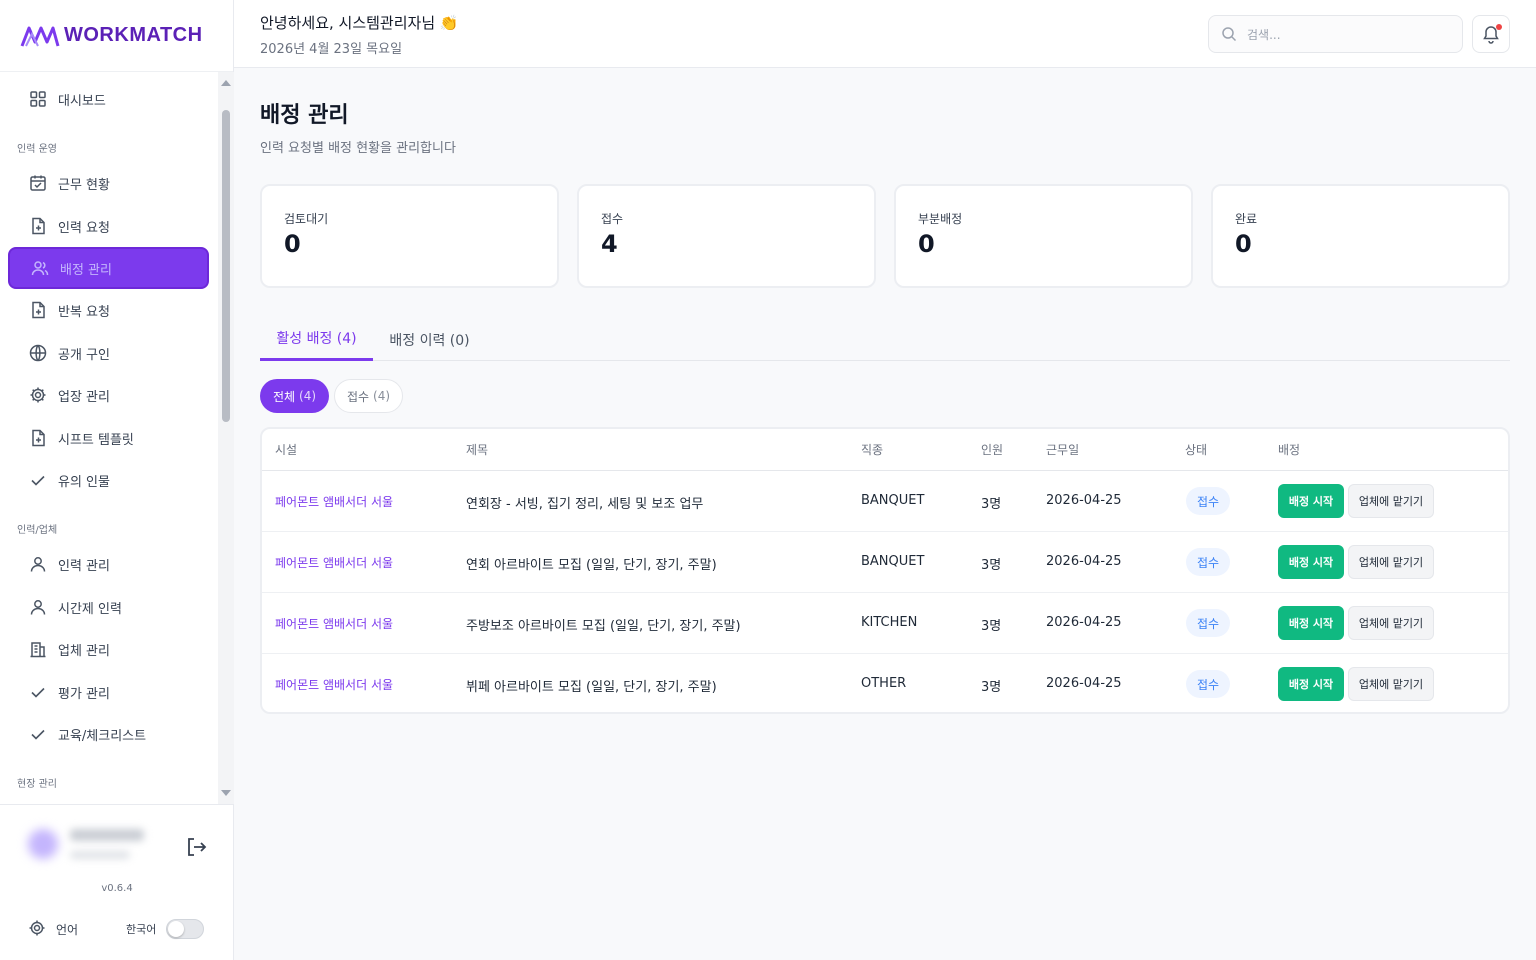 The height and width of the screenshot is (960, 1536). Describe the element at coordinates (429, 339) in the screenshot. I see `tab-assignment-history: 배정 이력 (0)` at that location.